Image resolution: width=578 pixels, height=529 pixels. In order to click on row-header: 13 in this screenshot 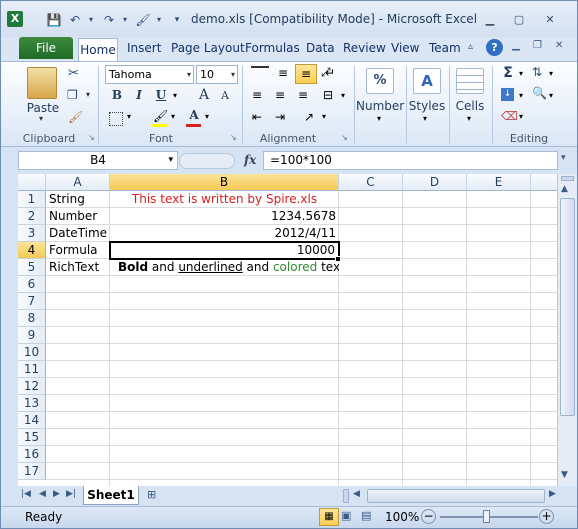, I will do `click(32, 403)`.